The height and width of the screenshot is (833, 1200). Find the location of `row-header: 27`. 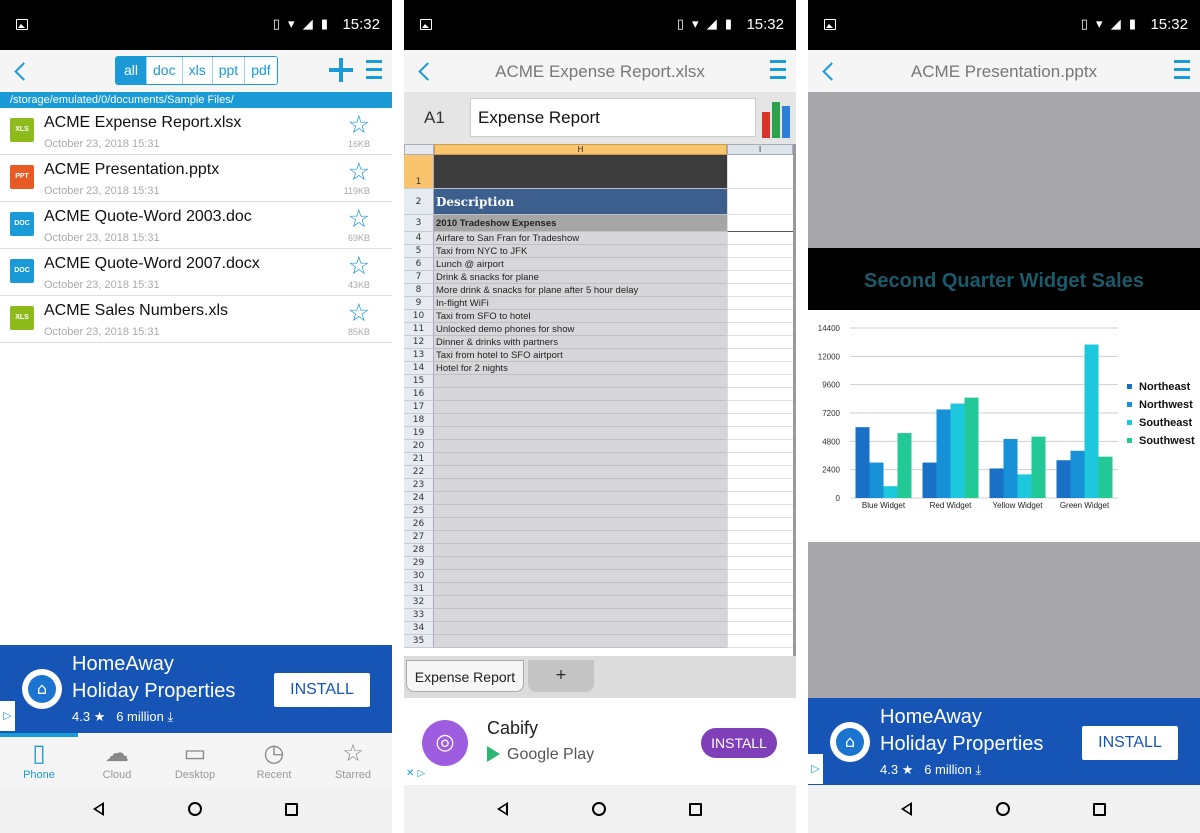

row-header: 27 is located at coordinates (419, 537).